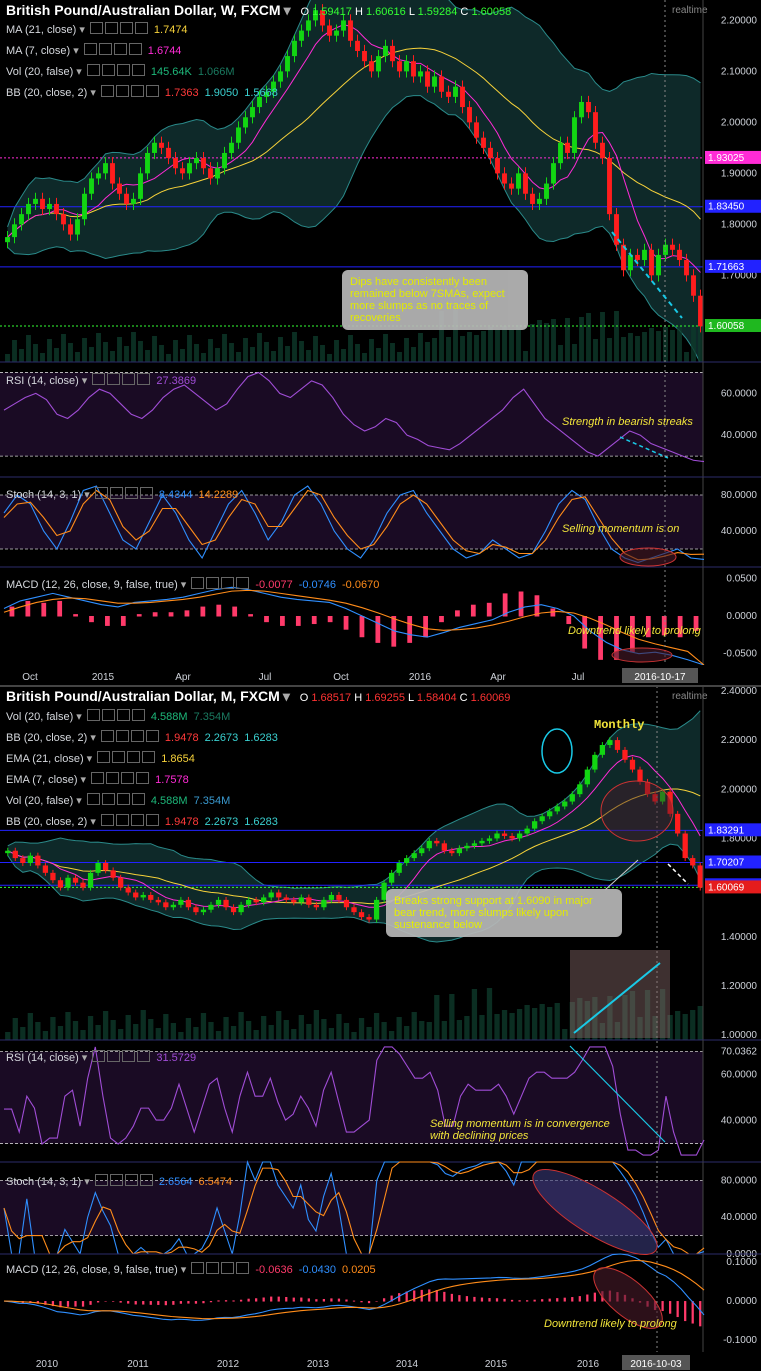 The image size is (761, 1371). What do you see at coordinates (498, 677) in the screenshot?
I see `weekly-x-tick: Apr` at bounding box center [498, 677].